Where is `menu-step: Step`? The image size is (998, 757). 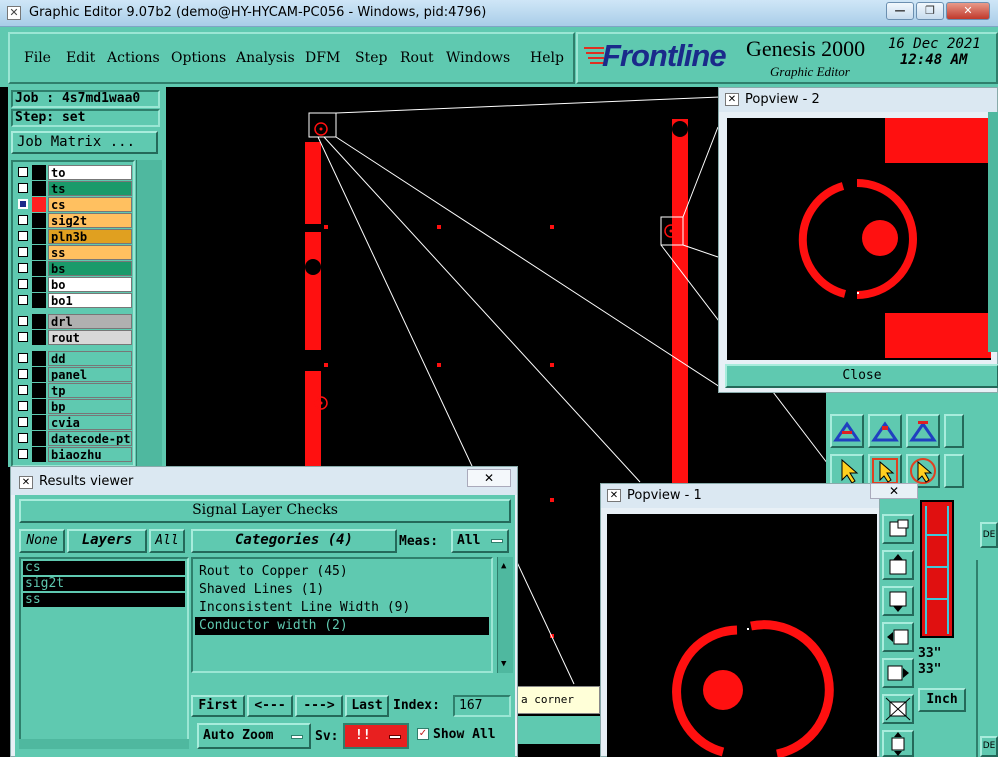
menu-step: Step is located at coordinates (371, 58).